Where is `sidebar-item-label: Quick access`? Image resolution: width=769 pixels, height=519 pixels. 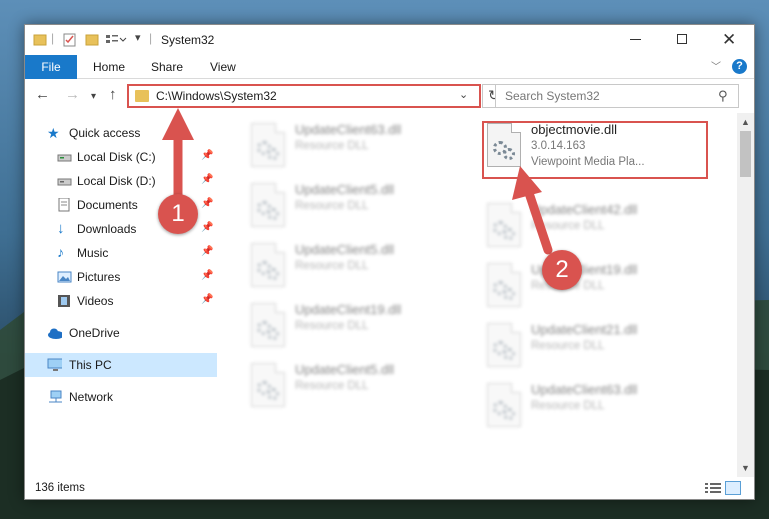 sidebar-item-label: Quick access is located at coordinates (105, 133).